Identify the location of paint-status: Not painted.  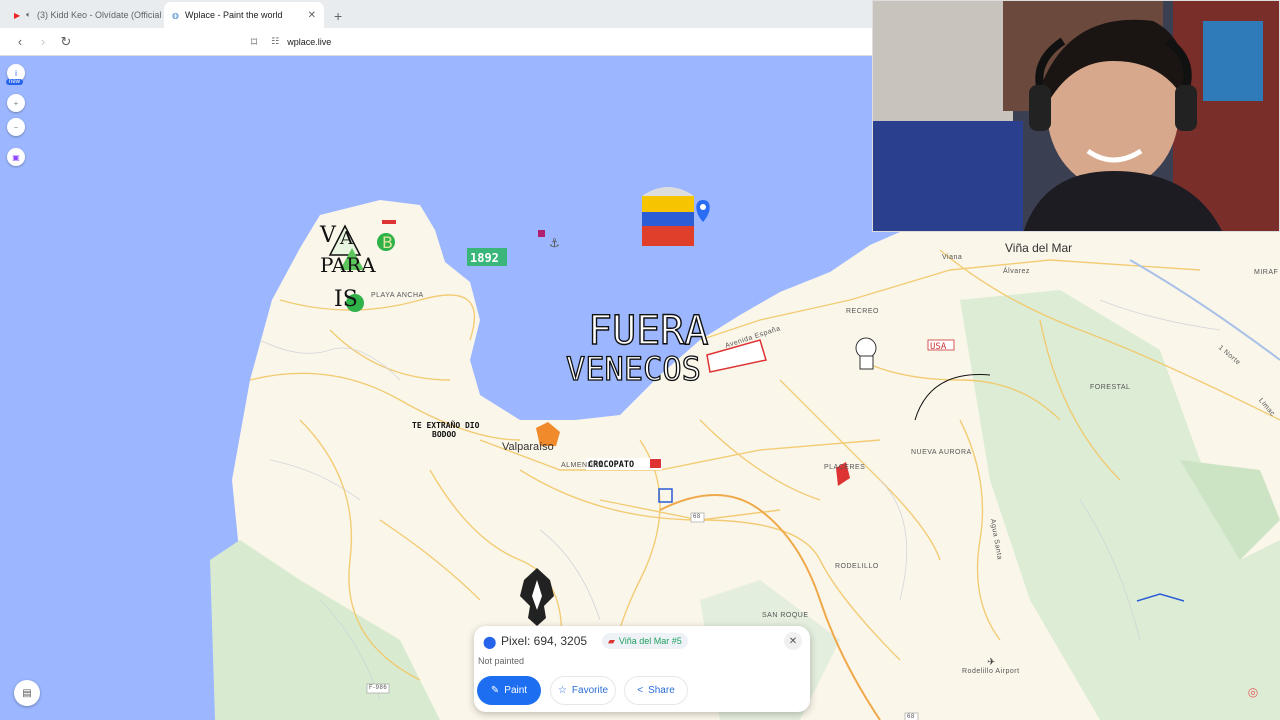
(501, 661).